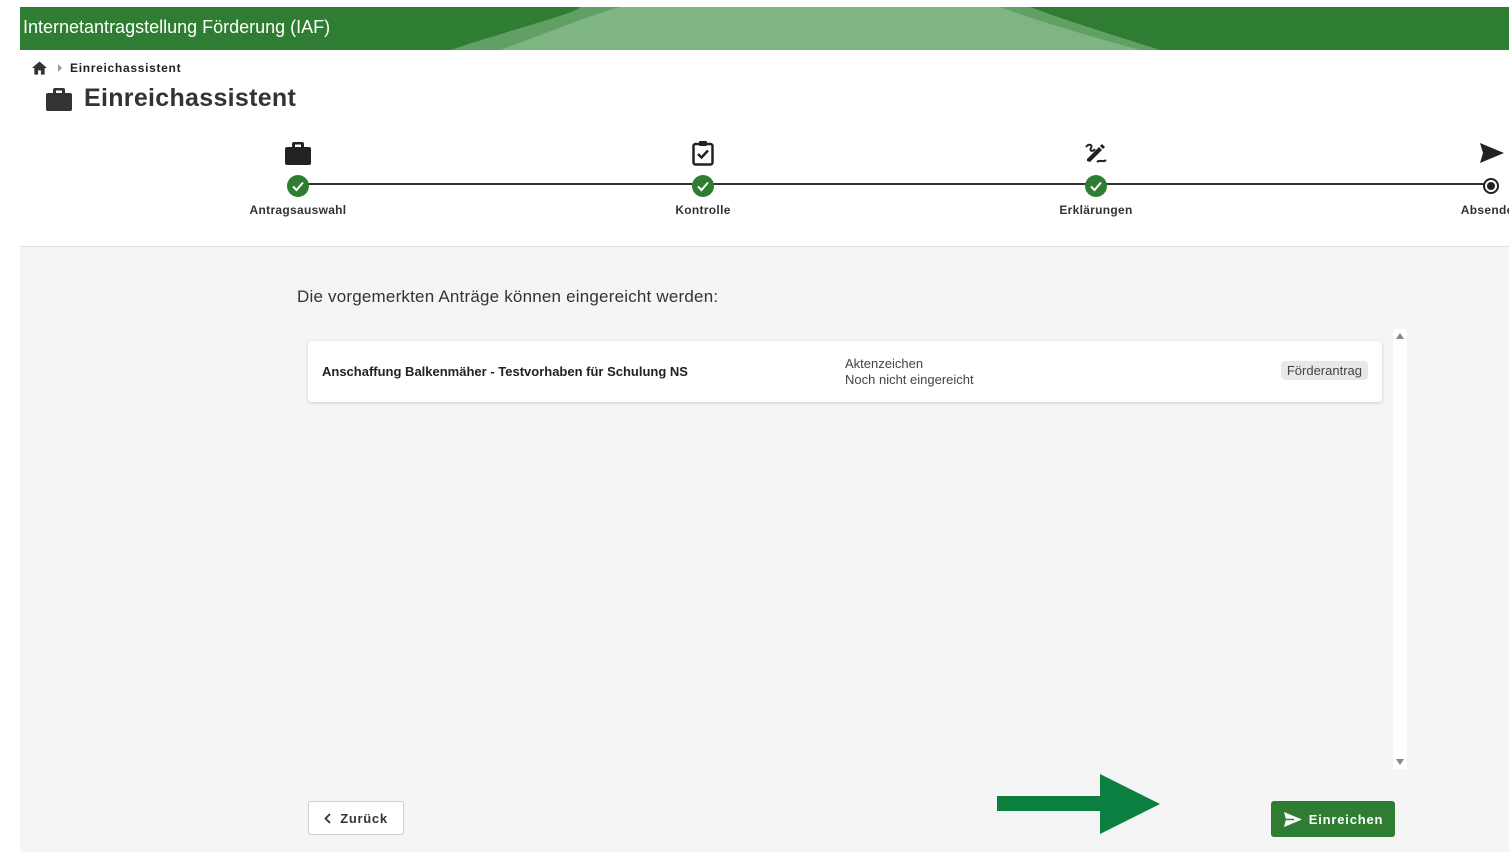 Image resolution: width=1509 pixels, height=852 pixels. Describe the element at coordinates (1346, 819) in the screenshot. I see `submit-button-label: Einreichen` at that location.